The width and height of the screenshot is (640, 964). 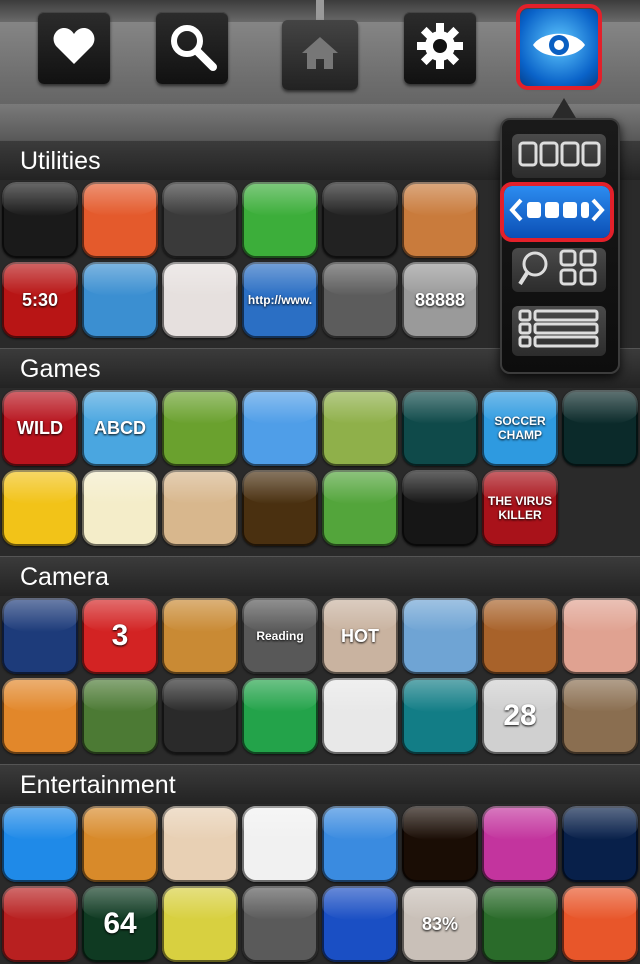 I want to click on birthday-cake-app, so click(x=520, y=844).